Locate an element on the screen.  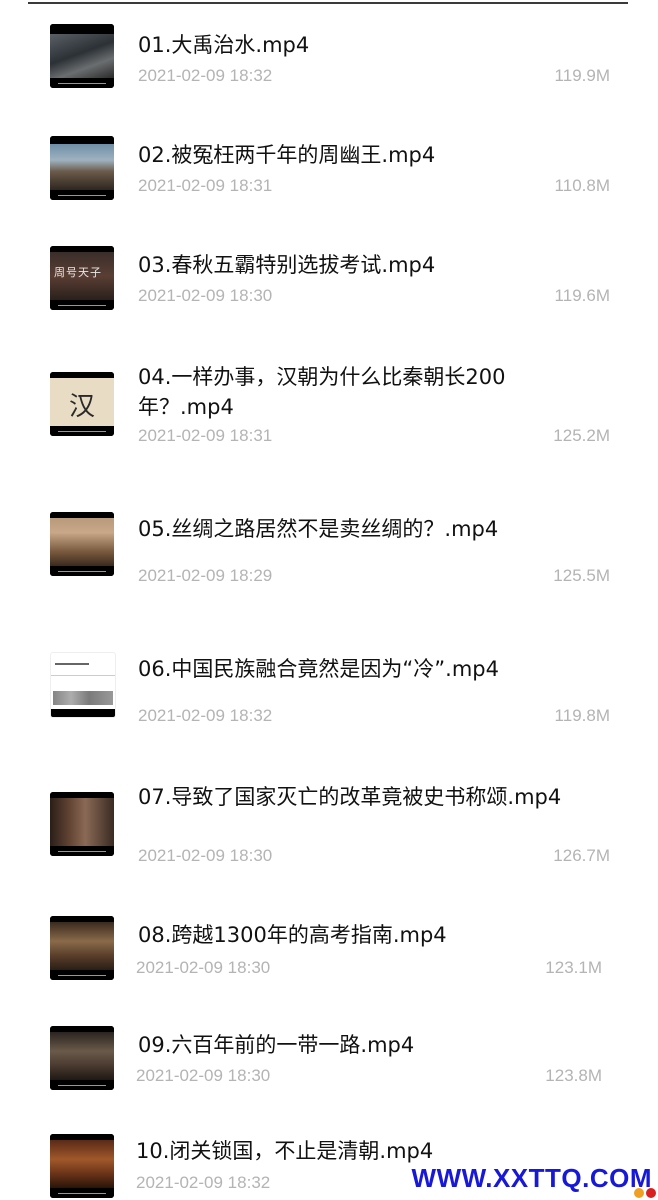
file-size: 125.2M is located at coordinates (581, 435).